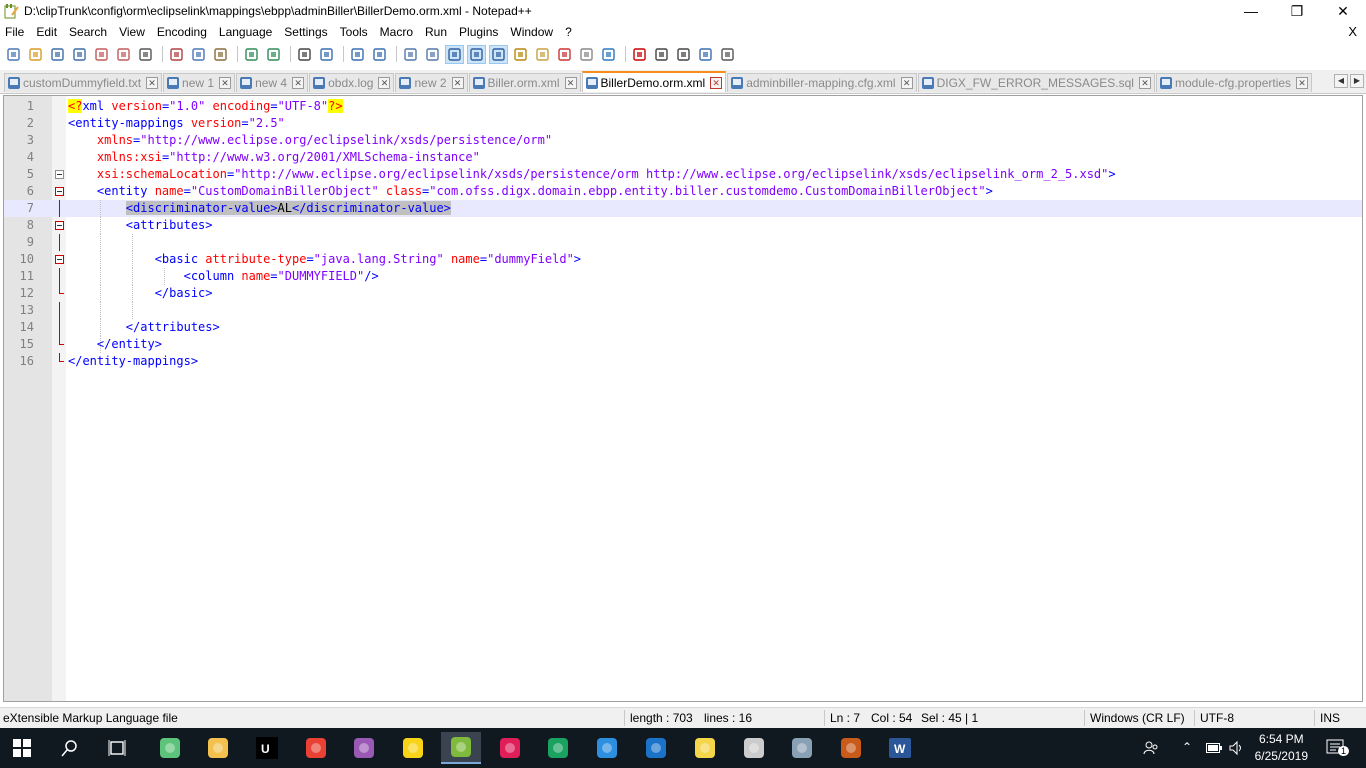  I want to click on notepadpp-icon, so click(461, 748).